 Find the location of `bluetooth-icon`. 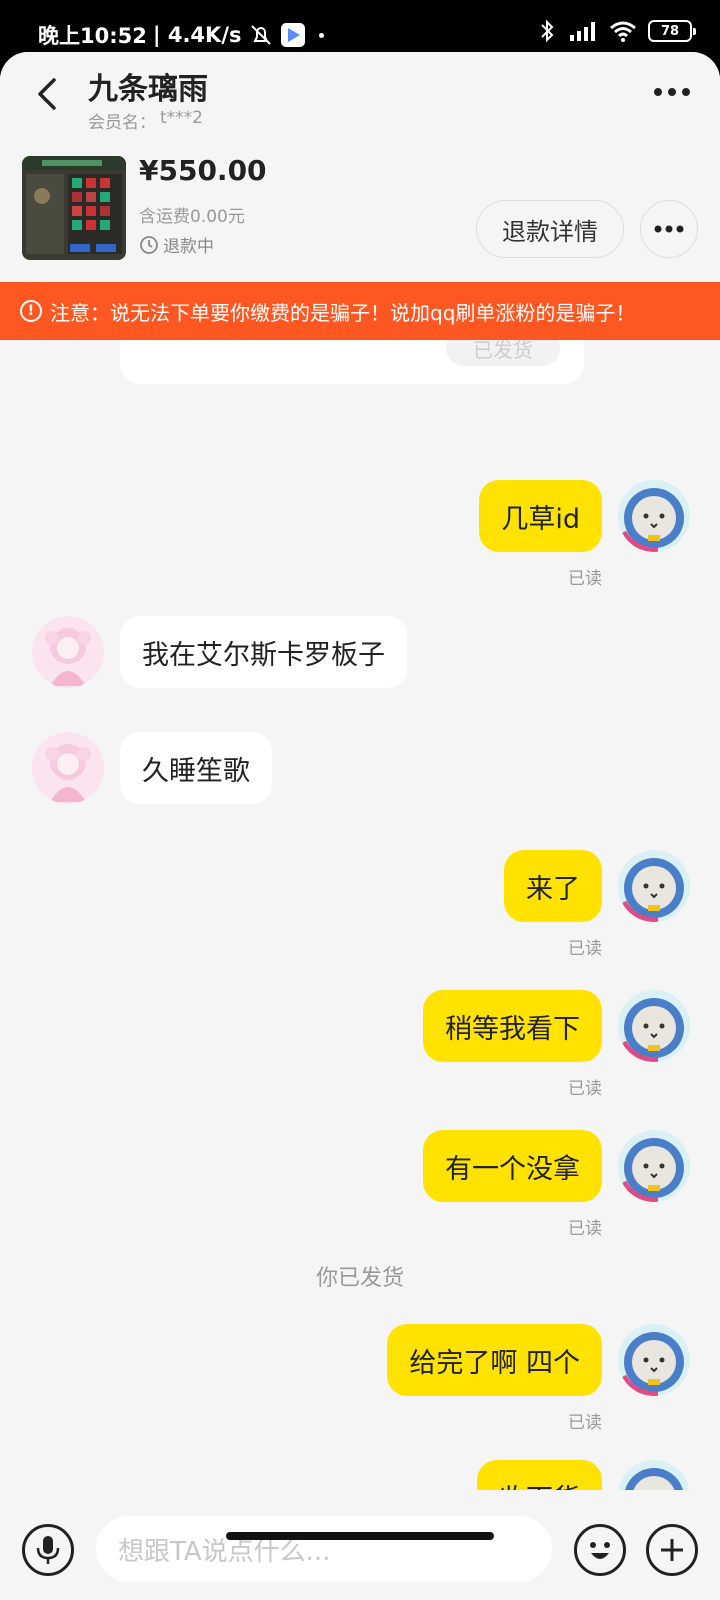

bluetooth-icon is located at coordinates (547, 31).